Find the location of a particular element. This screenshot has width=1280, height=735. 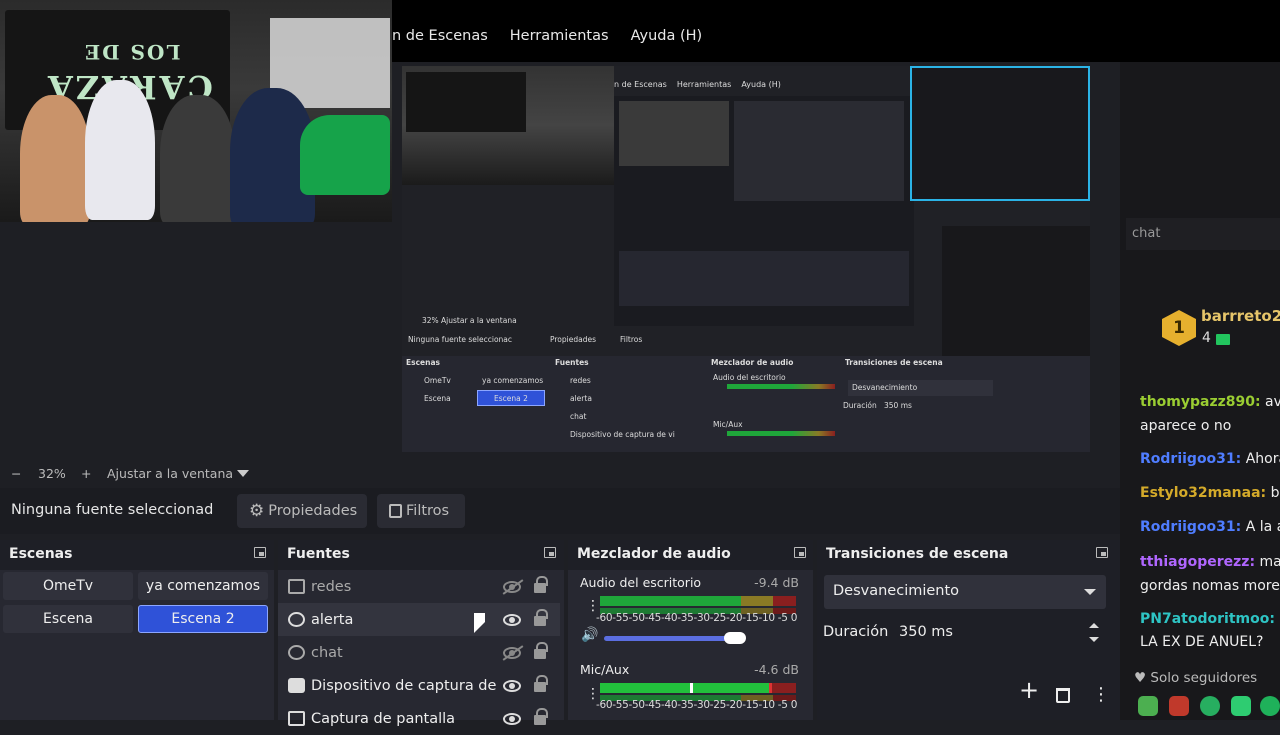

duration-value: 350 ms is located at coordinates (926, 632).